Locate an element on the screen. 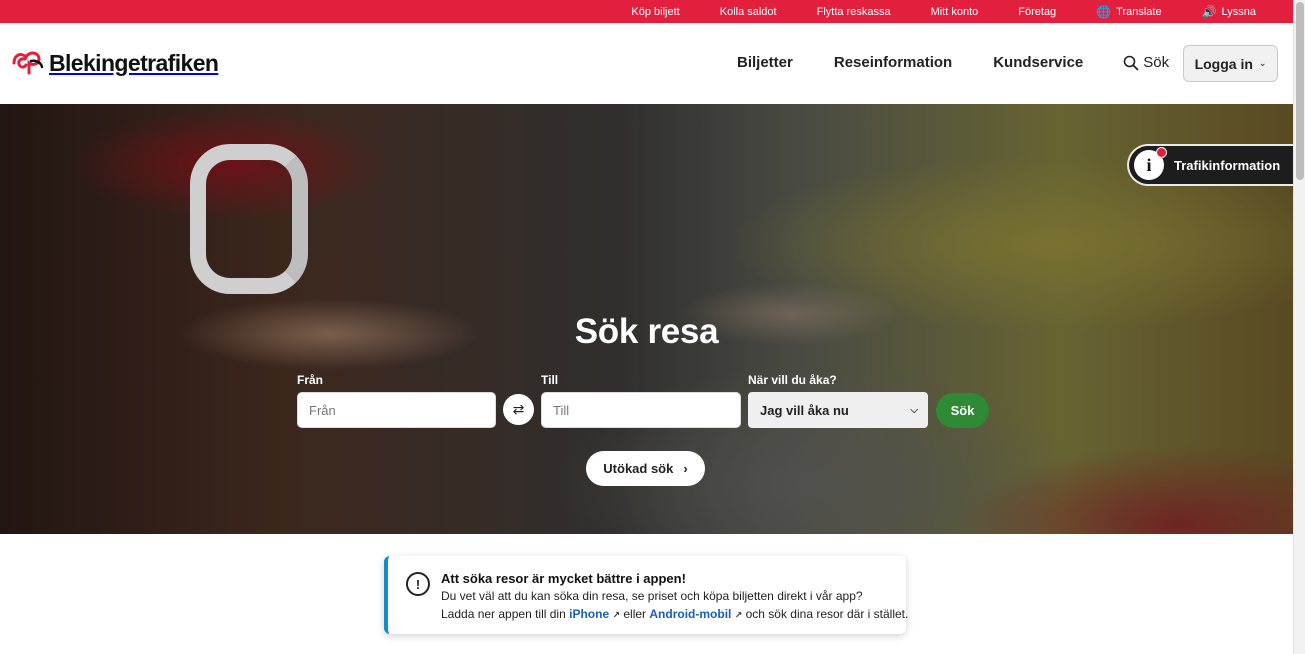 This screenshot has height=654, width=1305. to-label: Till is located at coordinates (550, 380).